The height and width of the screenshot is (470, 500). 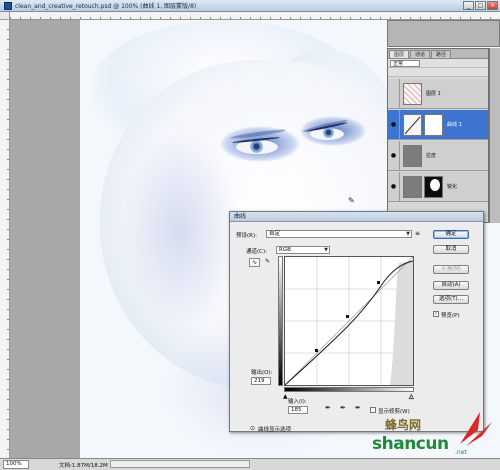 I want to click on ruler-origin, so click(x=5, y=16).